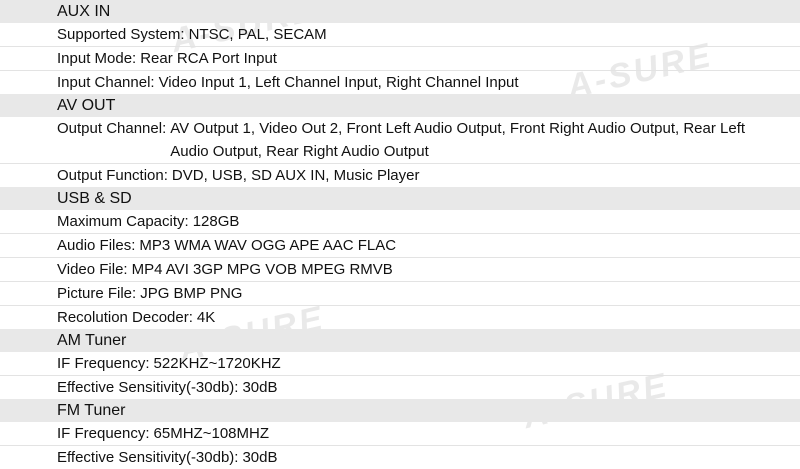  What do you see at coordinates (400, 11) in the screenshot?
I see `section-header-aux-in: AUX IN` at bounding box center [400, 11].